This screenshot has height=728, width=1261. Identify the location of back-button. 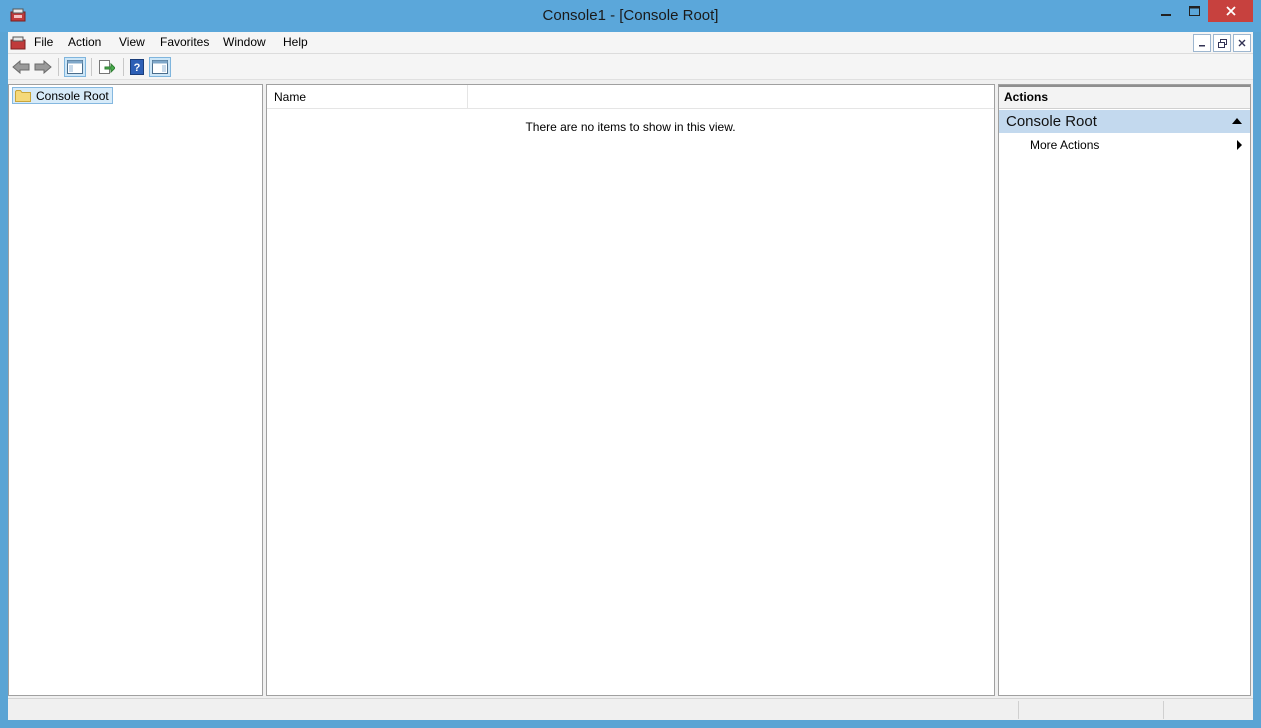
(21, 67).